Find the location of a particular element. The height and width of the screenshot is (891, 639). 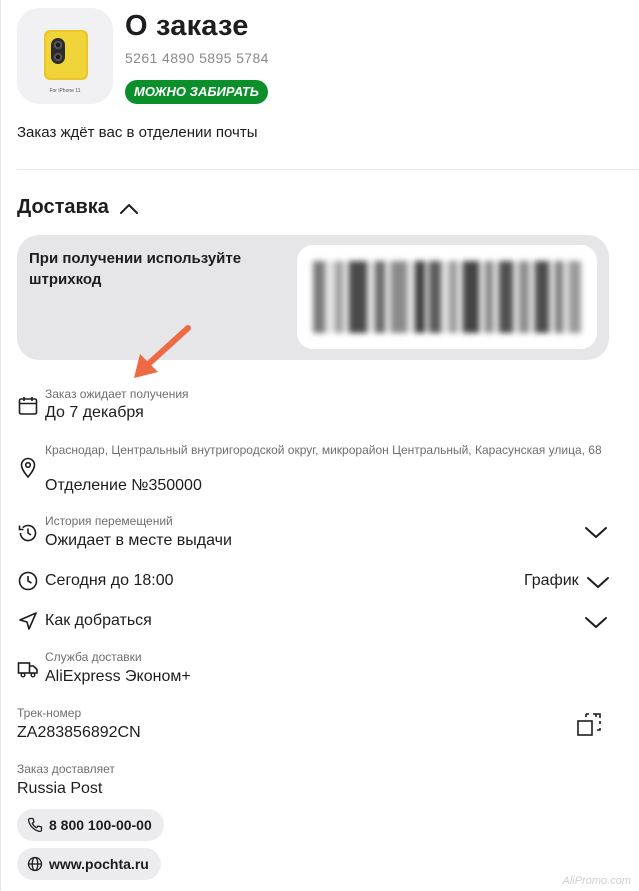

directions-chevron-down-icon is located at coordinates (596, 622).